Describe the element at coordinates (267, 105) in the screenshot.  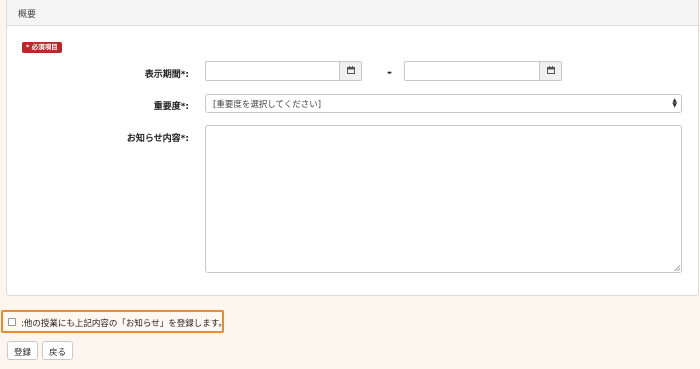
I see `importance-select-value: [重要度を選択してください]` at that location.